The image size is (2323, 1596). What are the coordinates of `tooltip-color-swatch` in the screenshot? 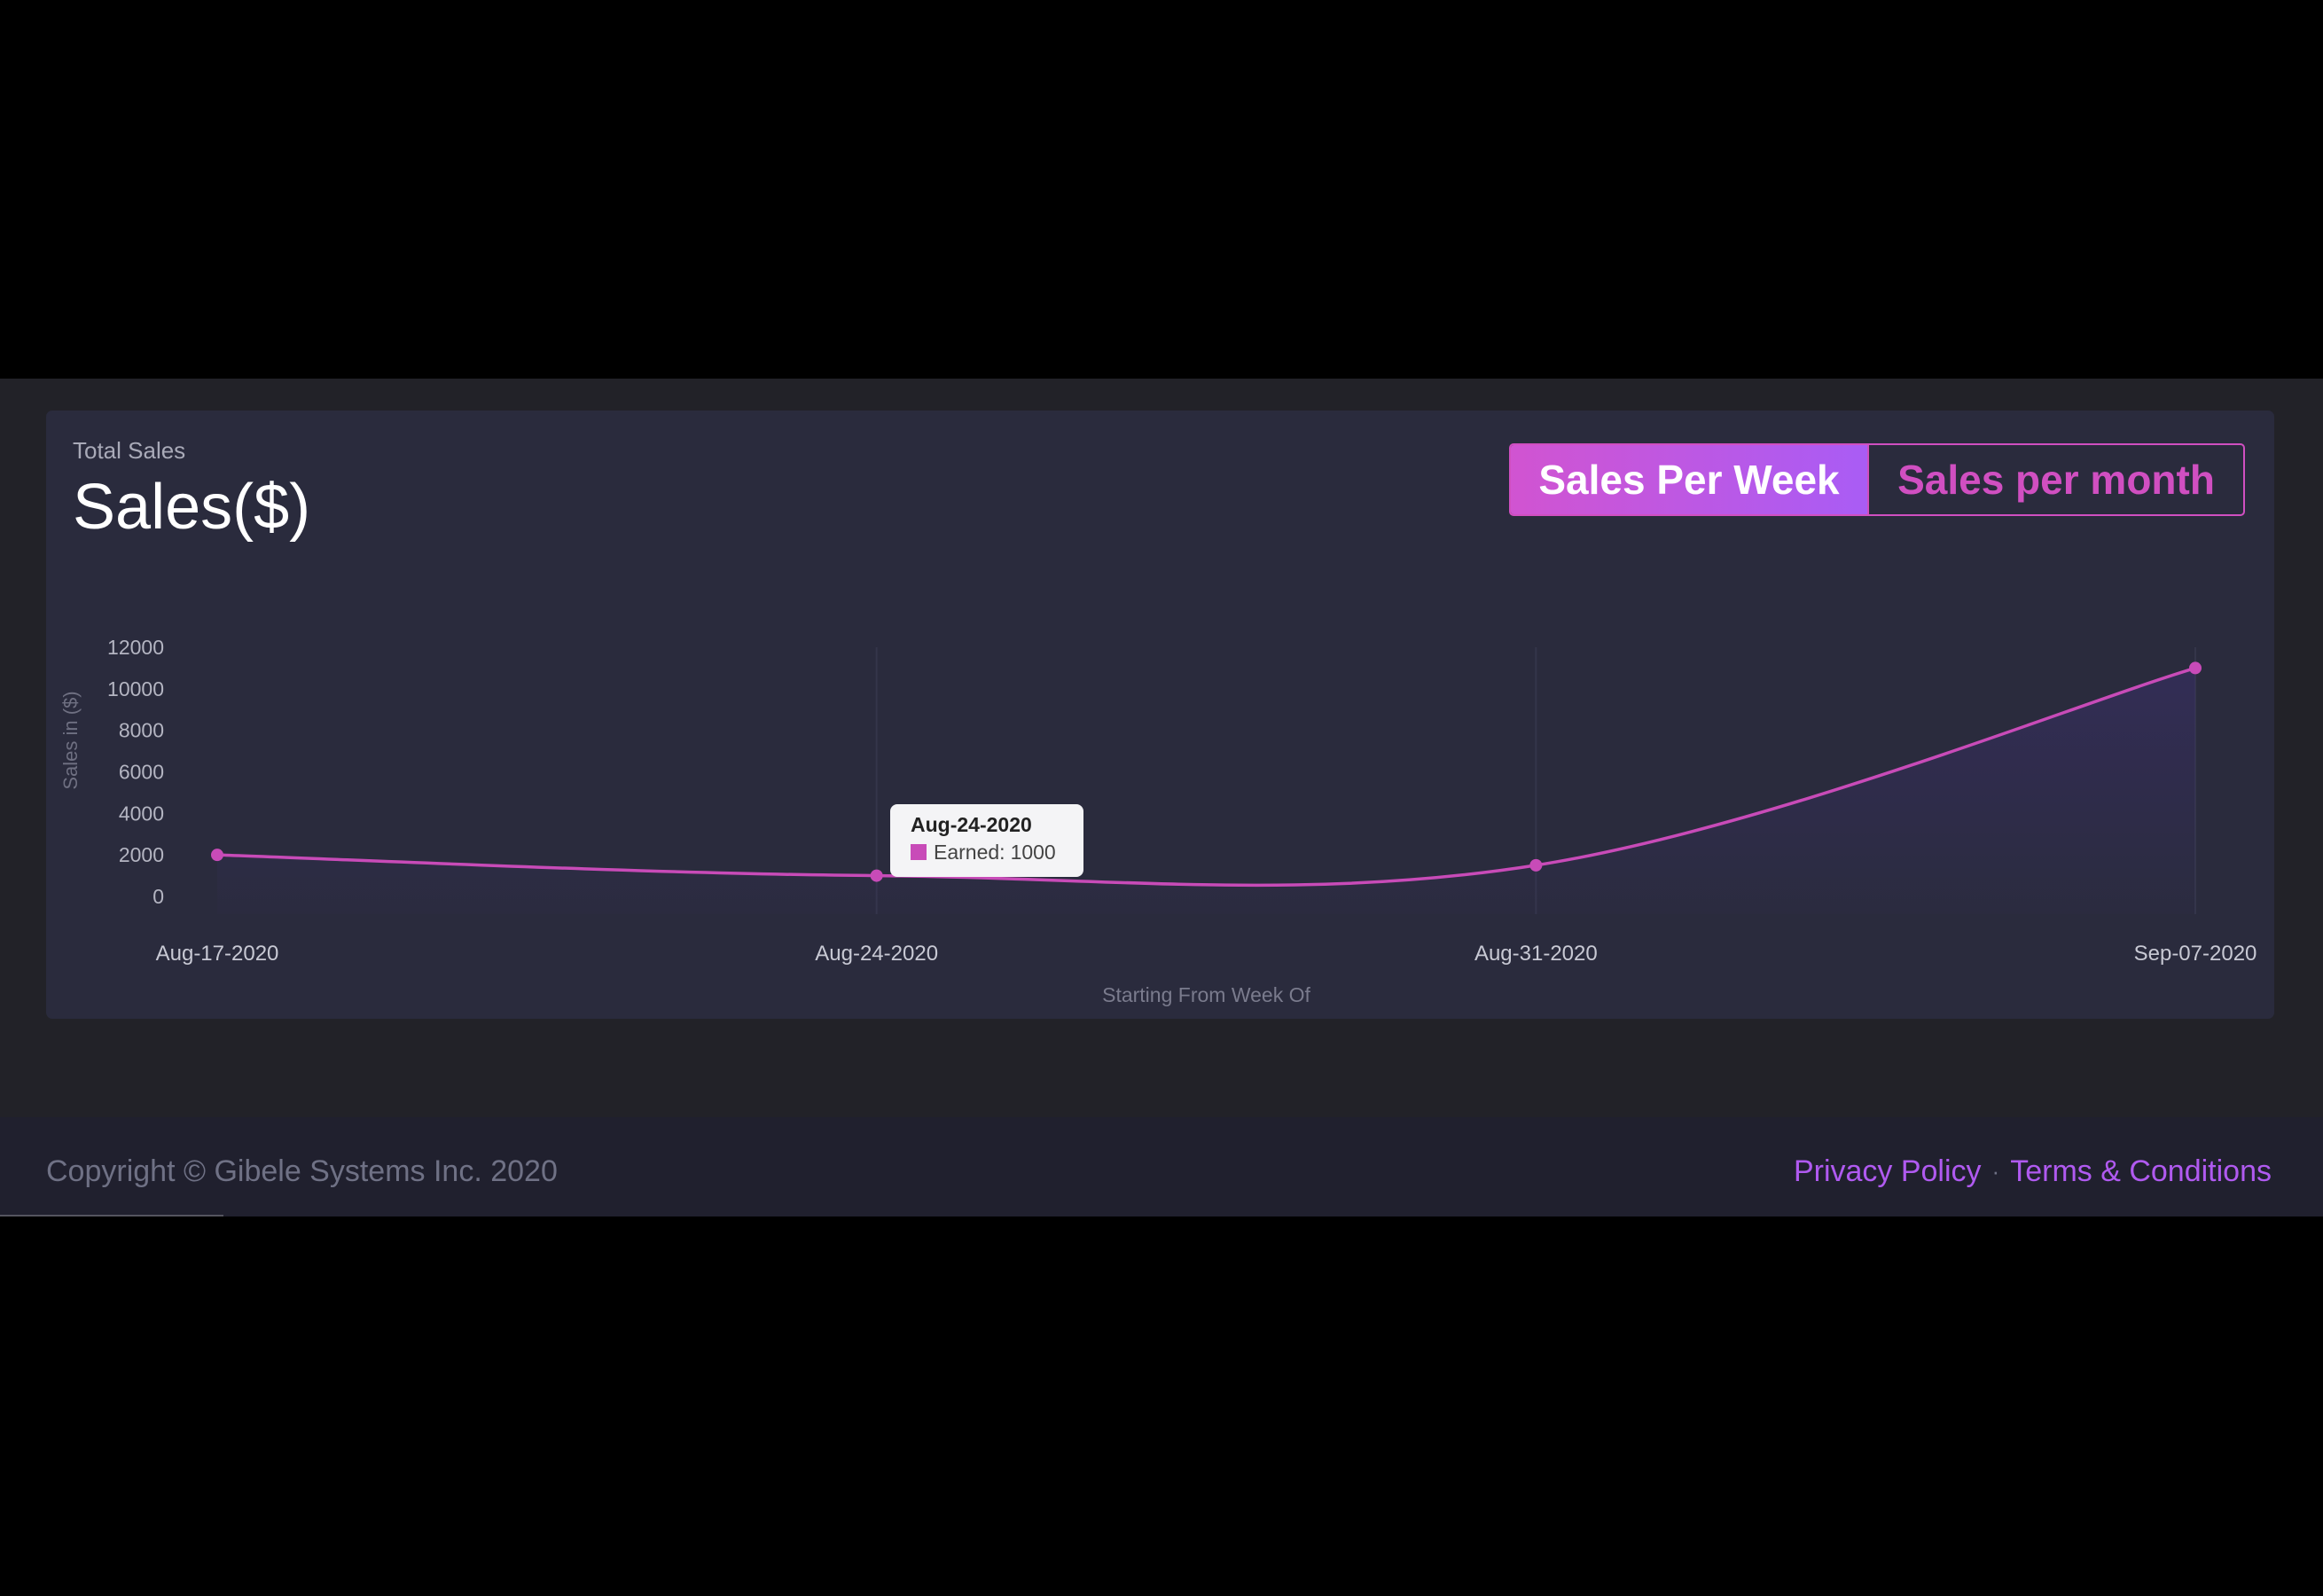 It's located at (919, 852).